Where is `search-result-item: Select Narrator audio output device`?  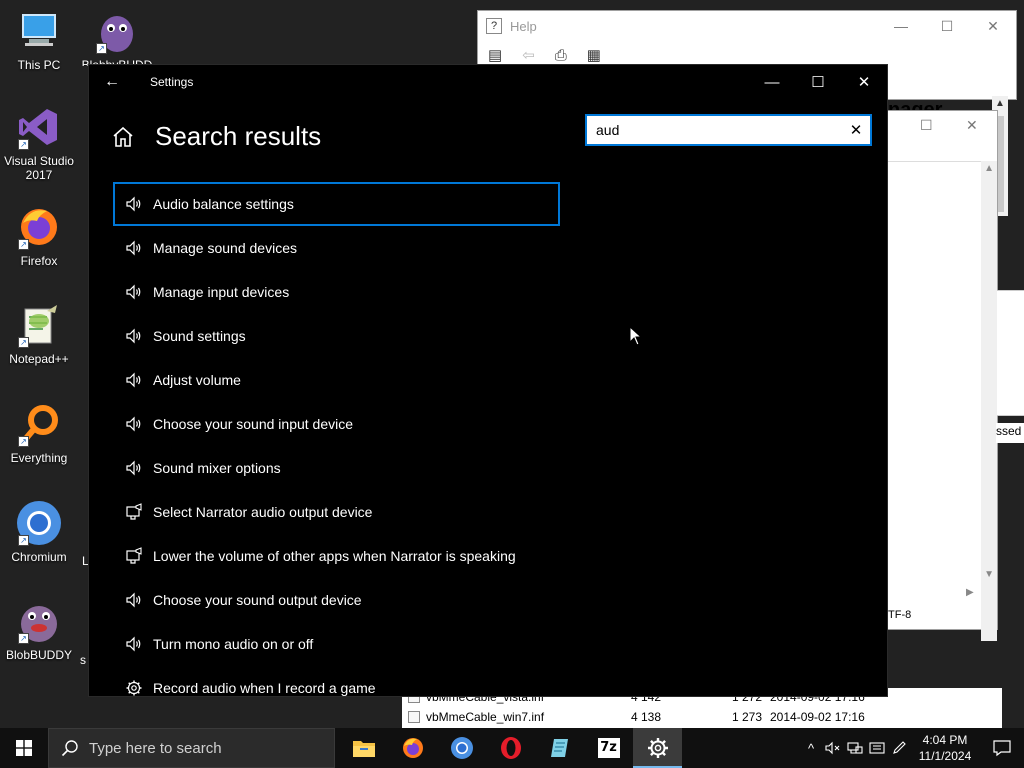
search-result-item: Select Narrator audio output device is located at coordinates (336, 512).